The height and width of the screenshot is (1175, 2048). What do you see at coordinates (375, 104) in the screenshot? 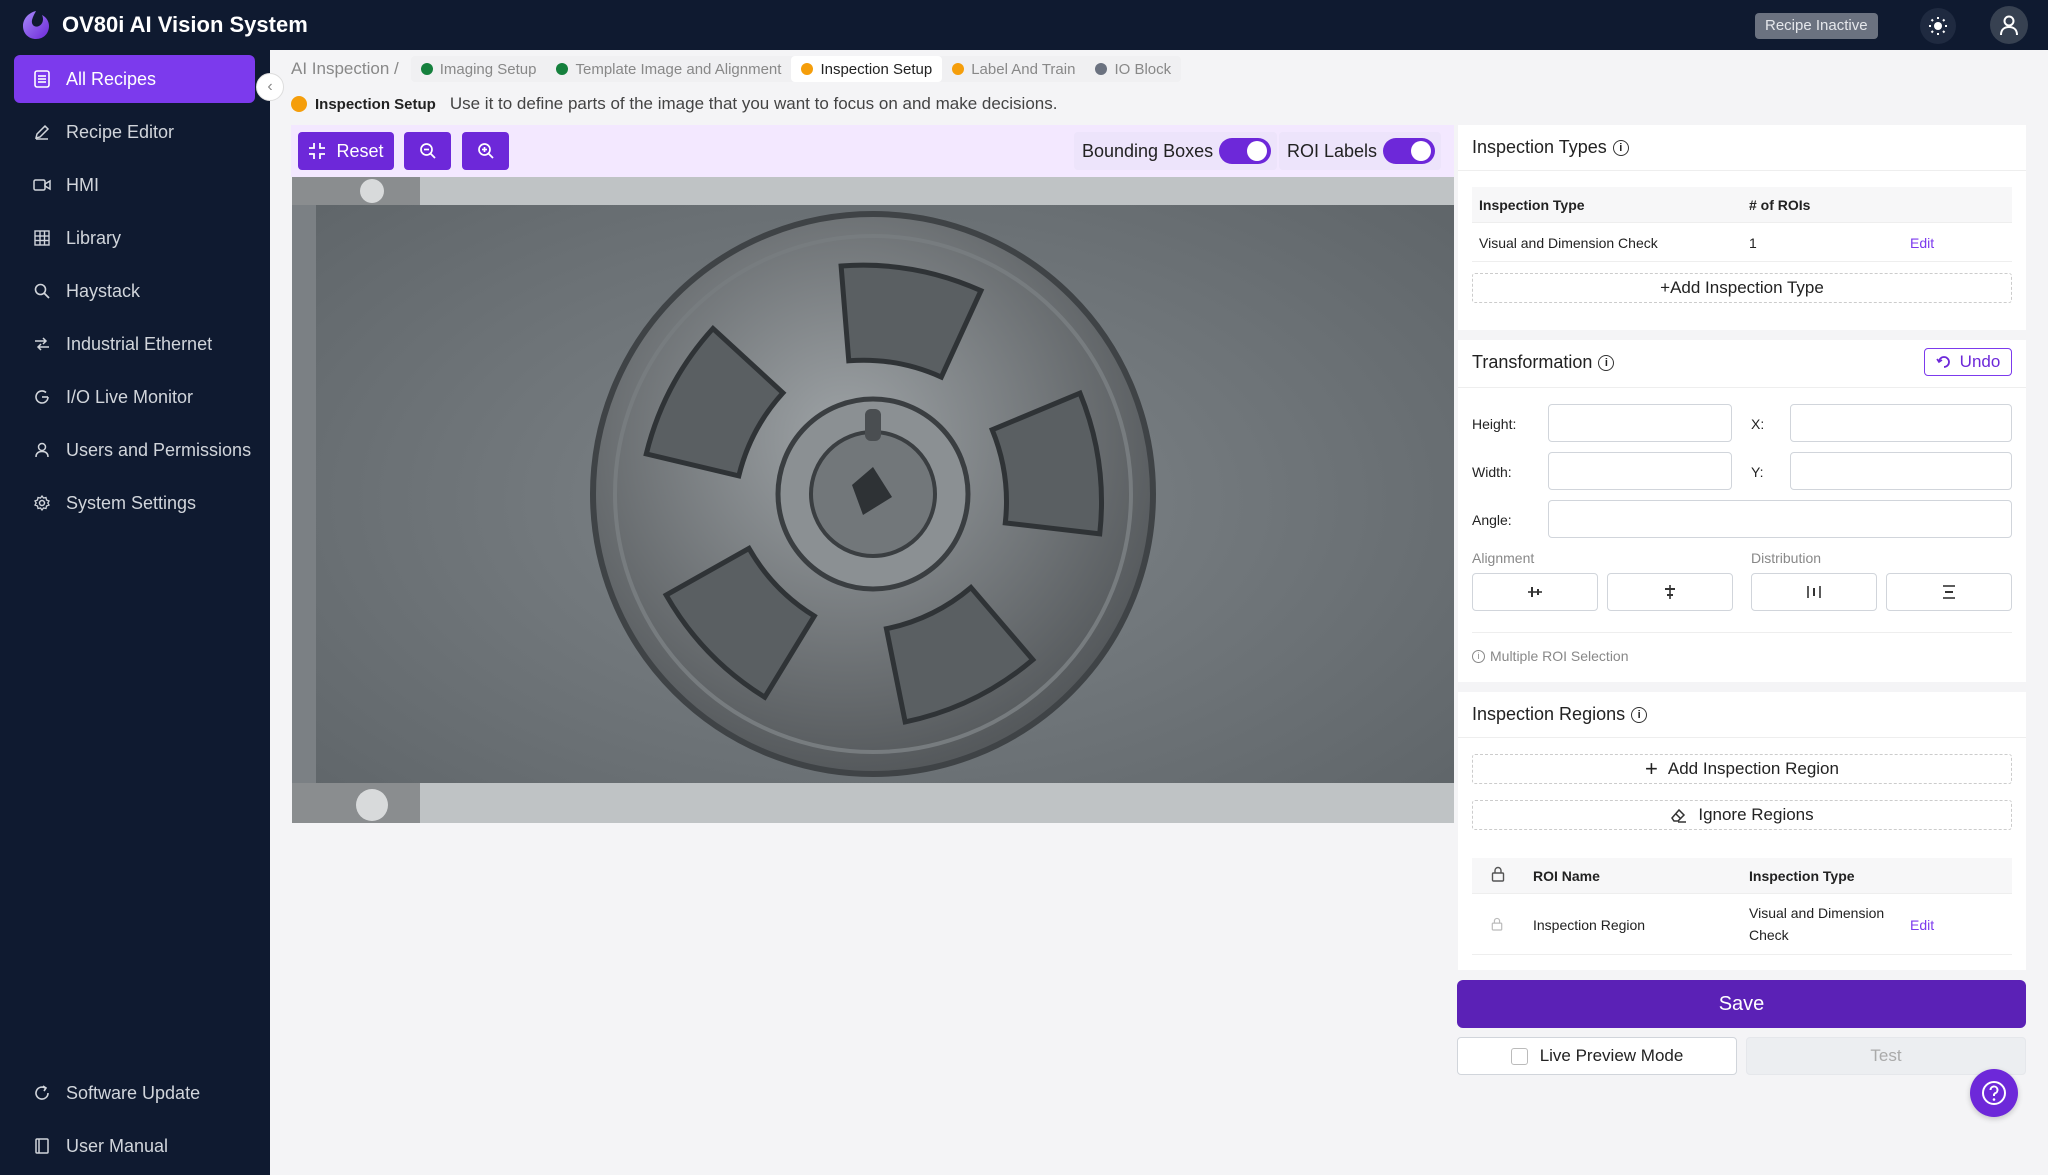
I see `section-title: Inspection Setup` at bounding box center [375, 104].